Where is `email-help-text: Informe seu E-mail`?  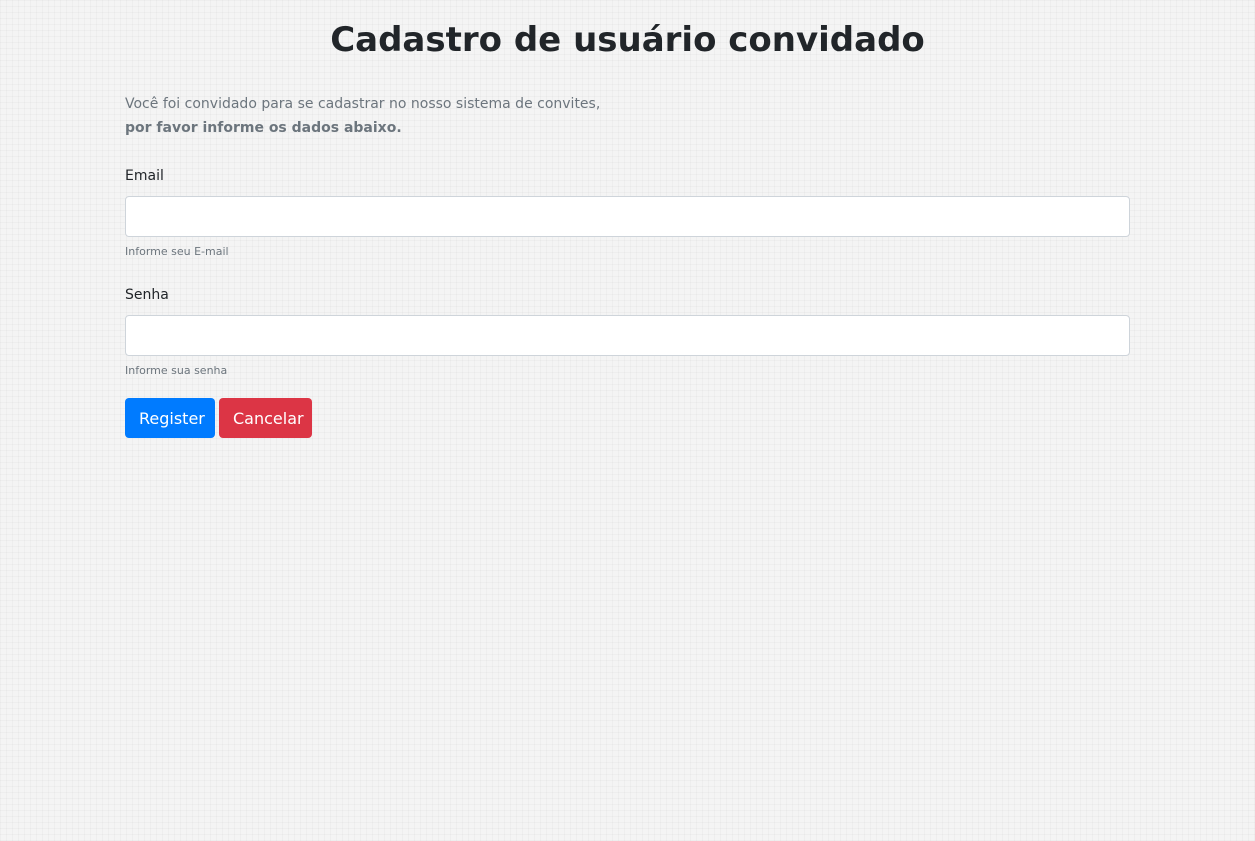
email-help-text: Informe seu E-mail is located at coordinates (177, 251).